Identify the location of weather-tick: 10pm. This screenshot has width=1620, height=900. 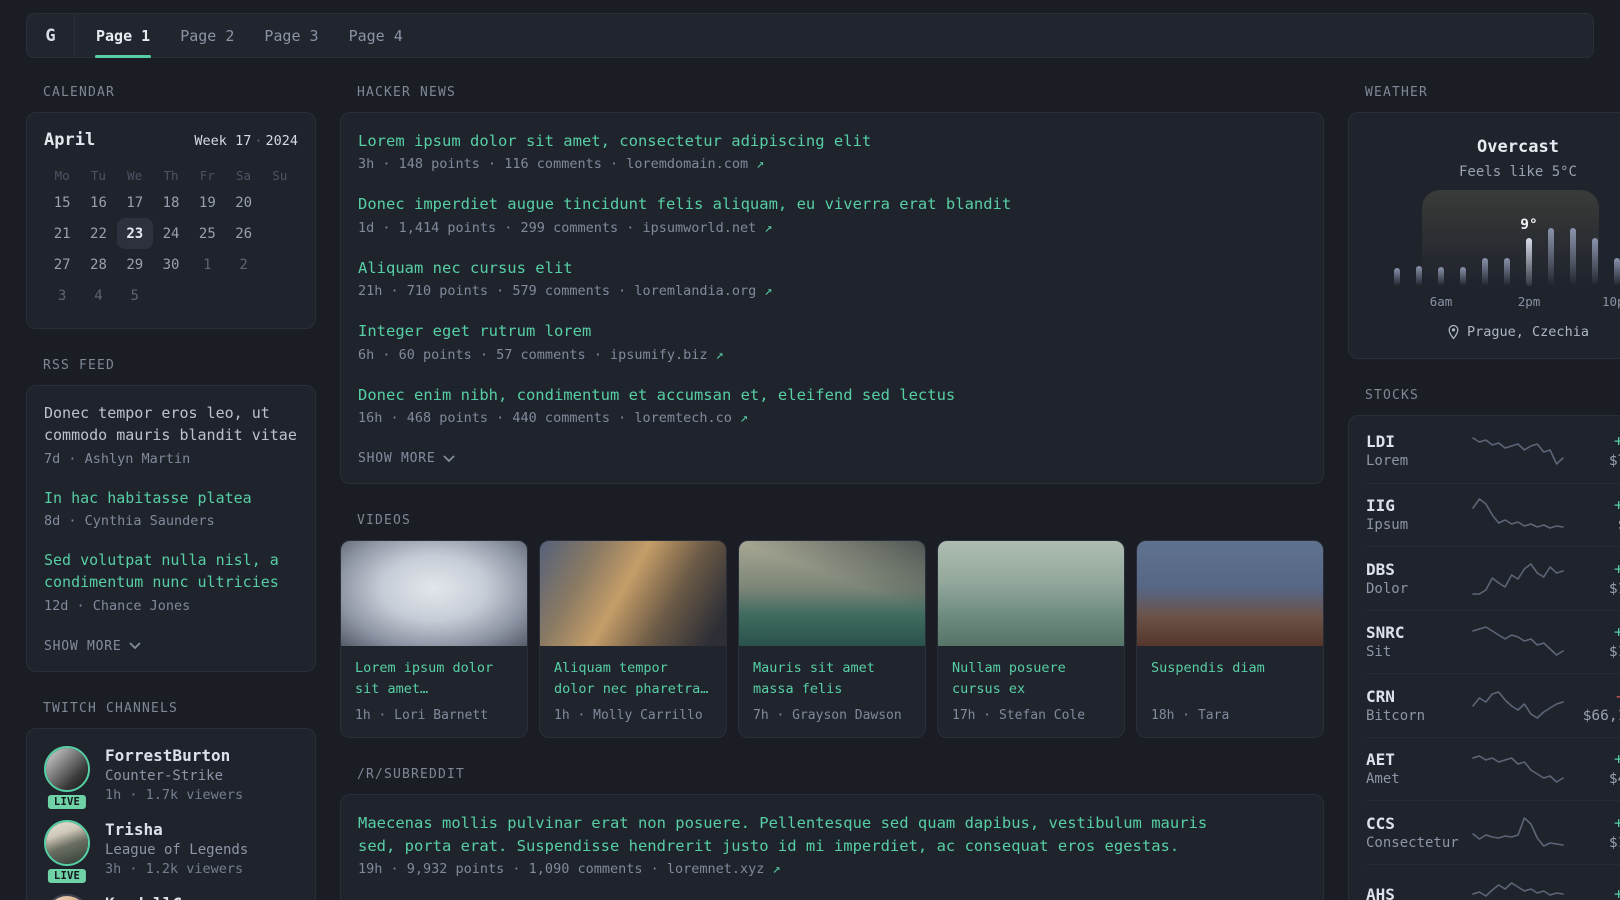
(1610, 301).